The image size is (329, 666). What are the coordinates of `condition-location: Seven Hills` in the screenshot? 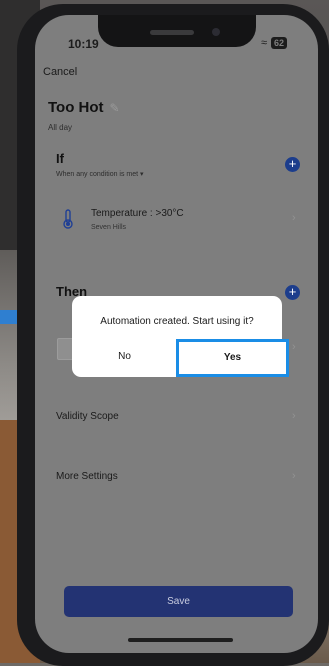 It's located at (109, 227).